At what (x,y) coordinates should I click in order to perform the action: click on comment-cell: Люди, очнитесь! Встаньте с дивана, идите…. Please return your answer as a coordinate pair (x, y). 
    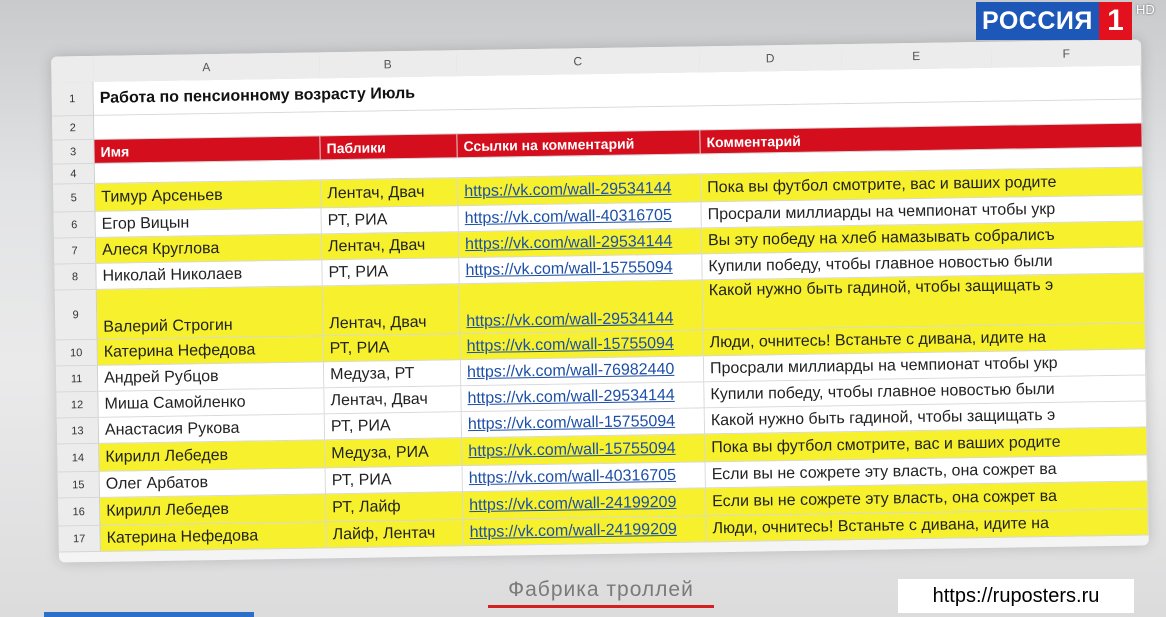
    Looking at the image, I should click on (927, 526).